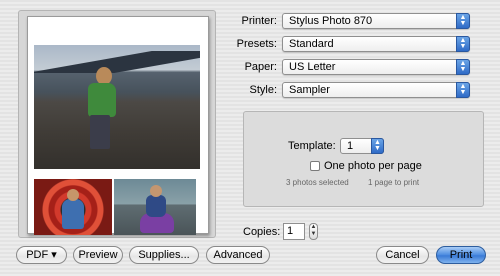 Image resolution: width=500 pixels, height=276 pixels. What do you see at coordinates (461, 255) in the screenshot?
I see `print-button: Print` at bounding box center [461, 255].